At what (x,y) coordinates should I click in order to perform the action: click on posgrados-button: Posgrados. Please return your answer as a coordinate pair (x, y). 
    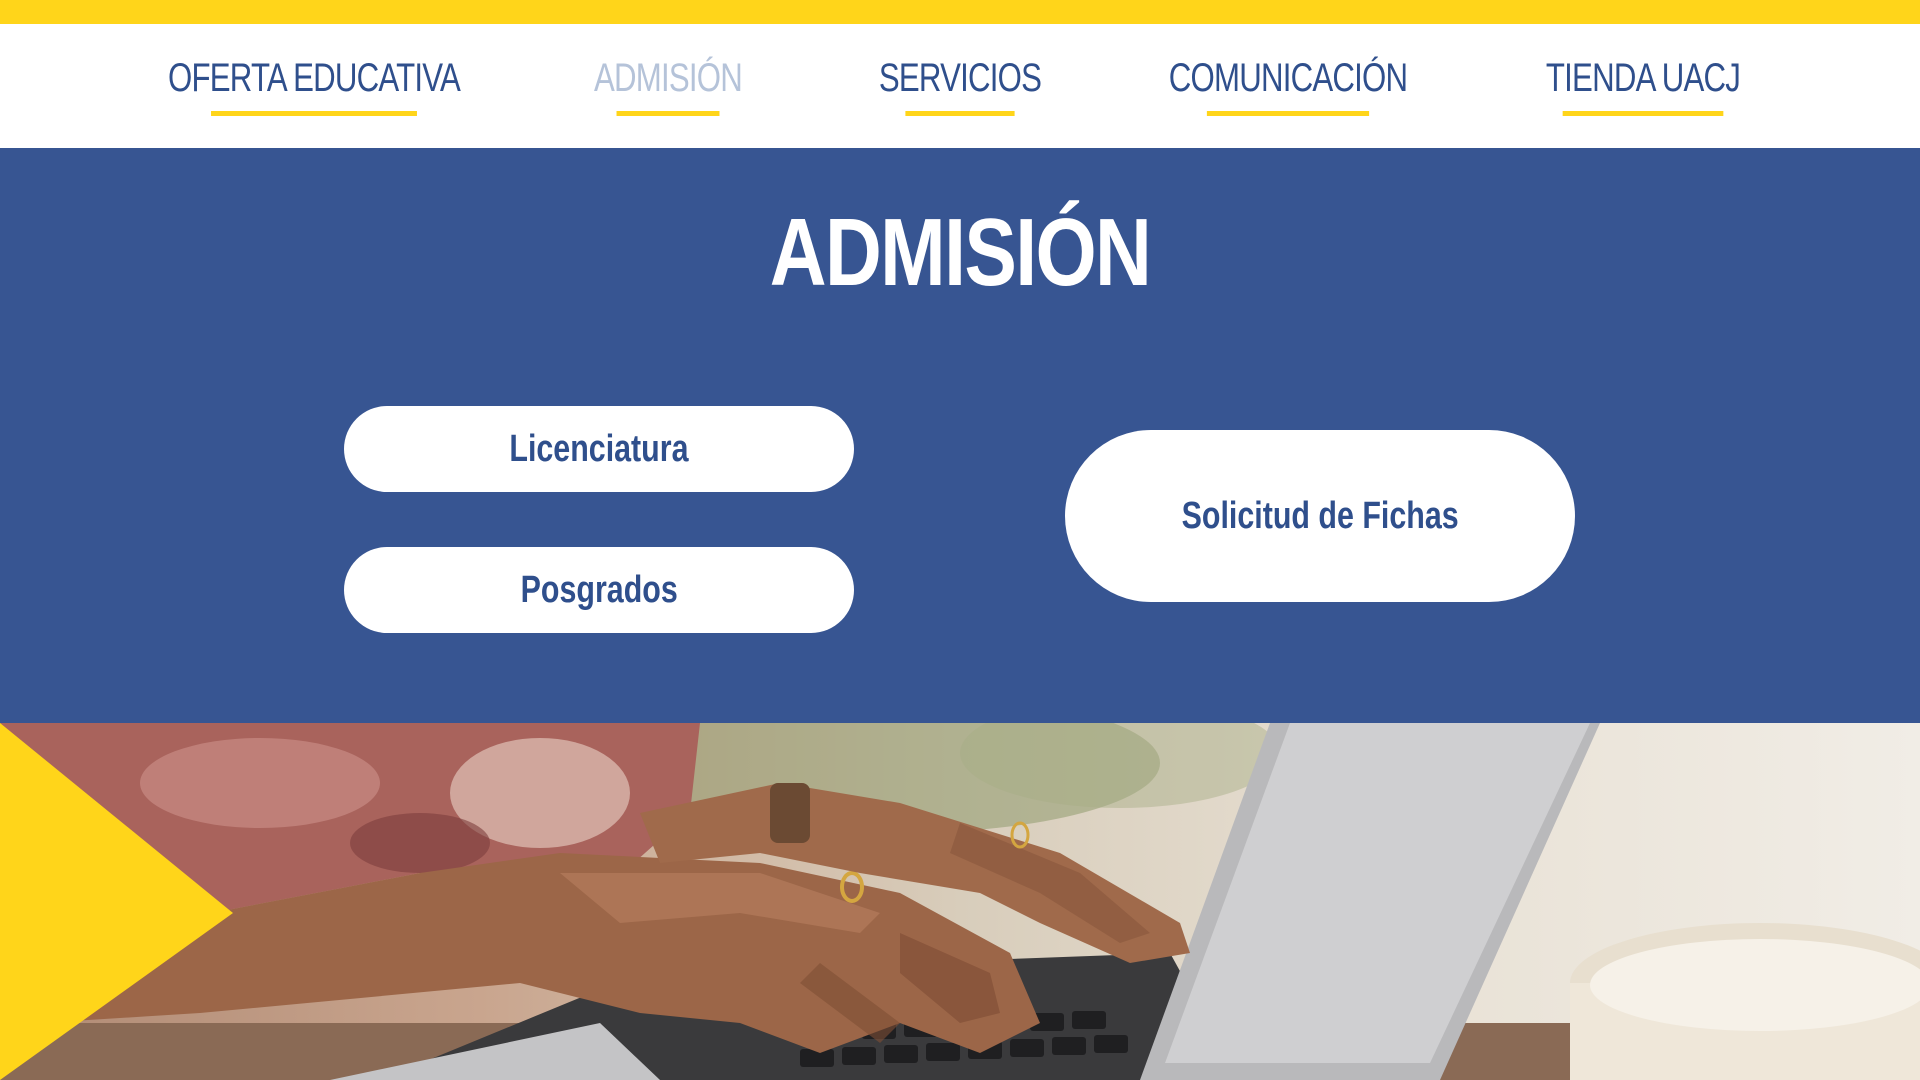
    Looking at the image, I should click on (599, 590).